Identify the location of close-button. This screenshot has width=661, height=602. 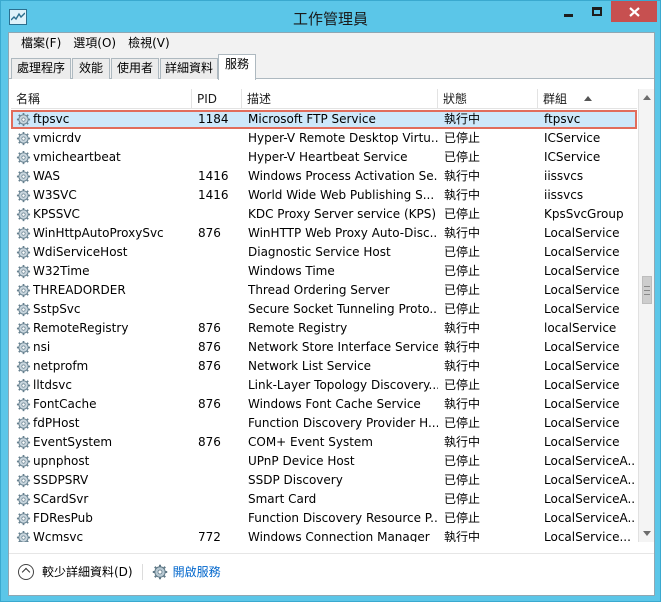
(634, 11).